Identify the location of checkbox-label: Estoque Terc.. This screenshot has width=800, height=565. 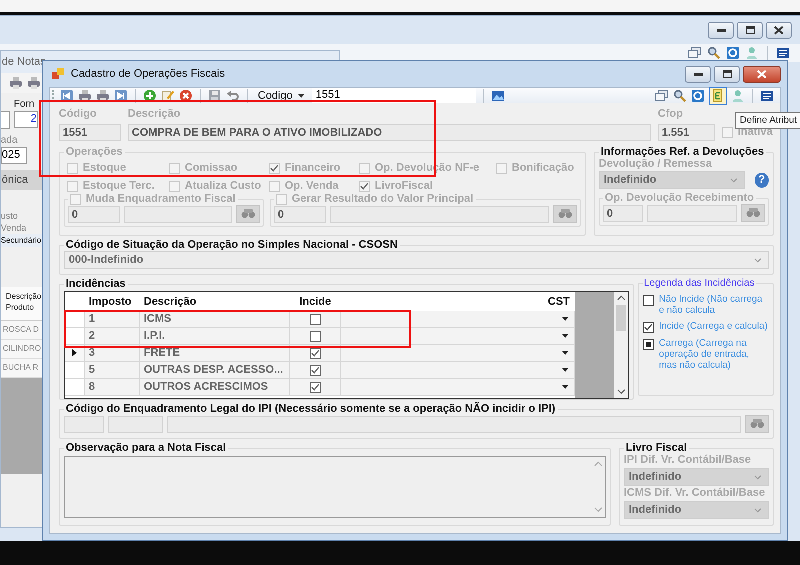
(119, 186).